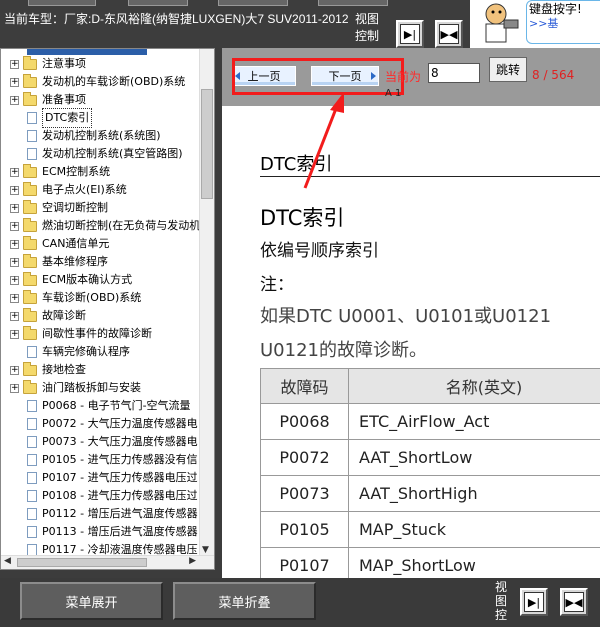 The height and width of the screenshot is (627, 600). What do you see at coordinates (454, 73) in the screenshot?
I see `page-number-input: 8` at bounding box center [454, 73].